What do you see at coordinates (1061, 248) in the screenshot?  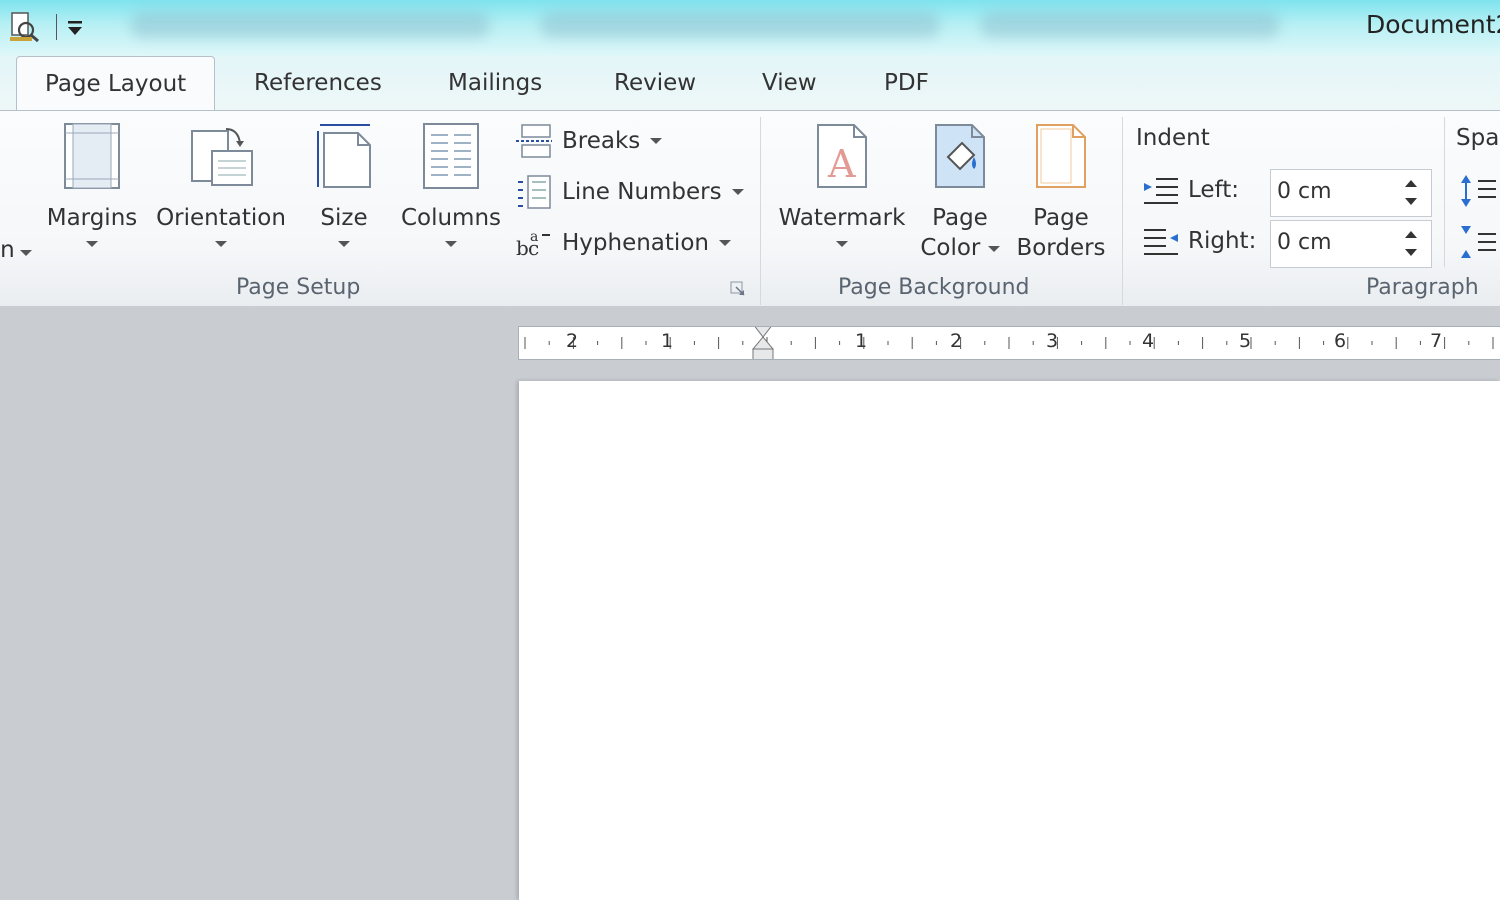 I see `page-borders-label-2: Borders` at bounding box center [1061, 248].